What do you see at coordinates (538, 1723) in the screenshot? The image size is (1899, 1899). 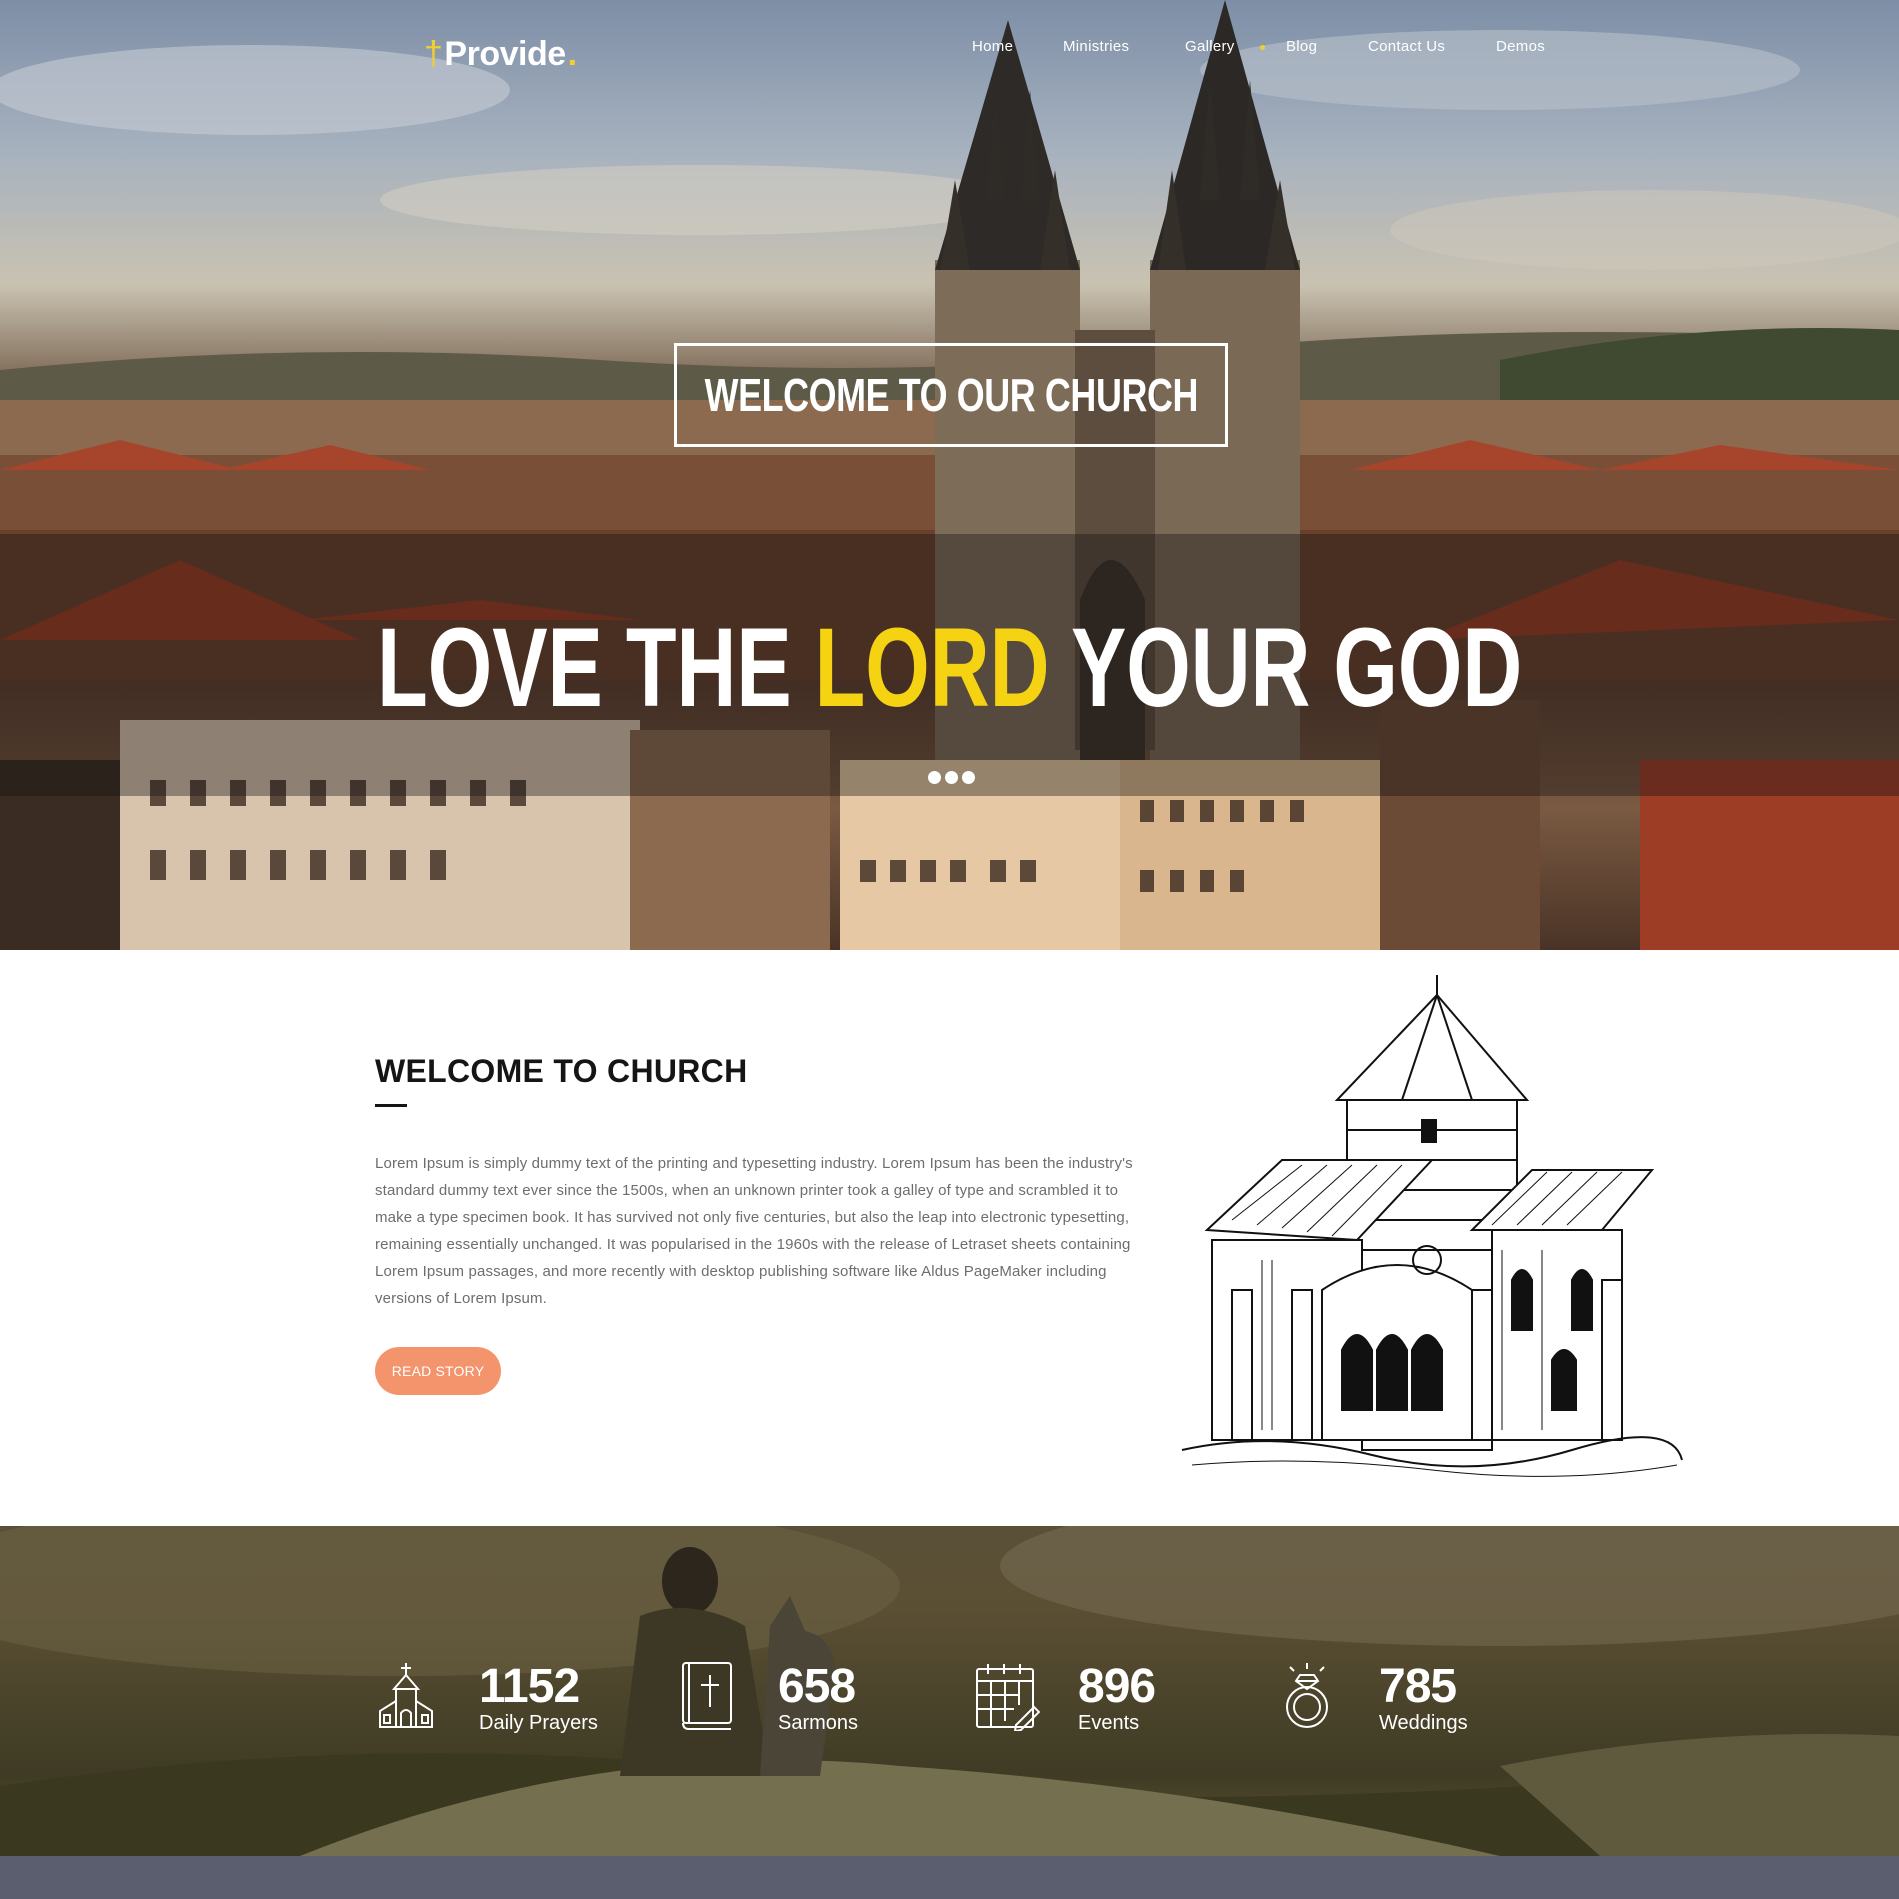 I see `stat-label: Daily Prayers` at bounding box center [538, 1723].